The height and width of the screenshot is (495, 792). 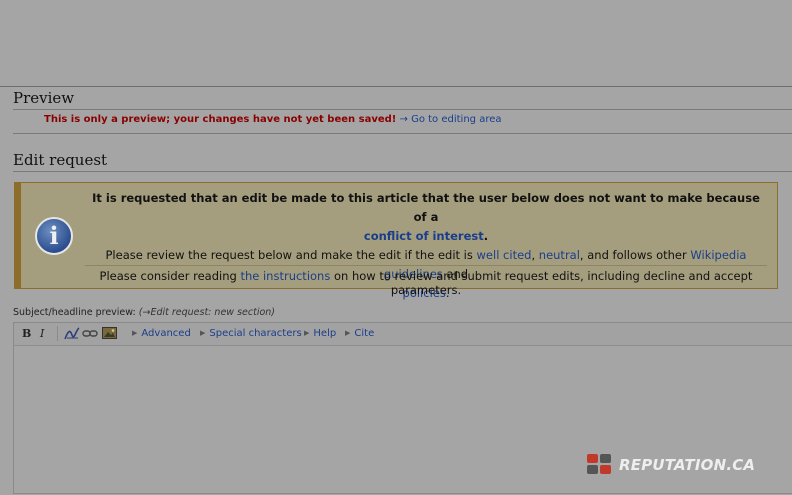 I want to click on link-icon, so click(x=90, y=333).